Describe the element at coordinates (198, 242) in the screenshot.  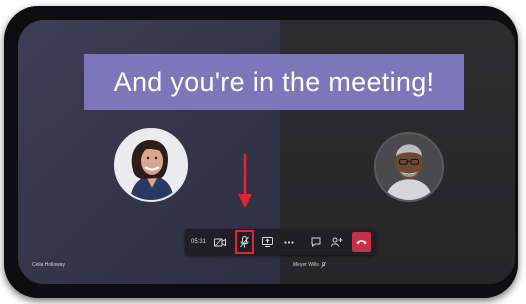
I see `call-timer: 05:31` at that location.